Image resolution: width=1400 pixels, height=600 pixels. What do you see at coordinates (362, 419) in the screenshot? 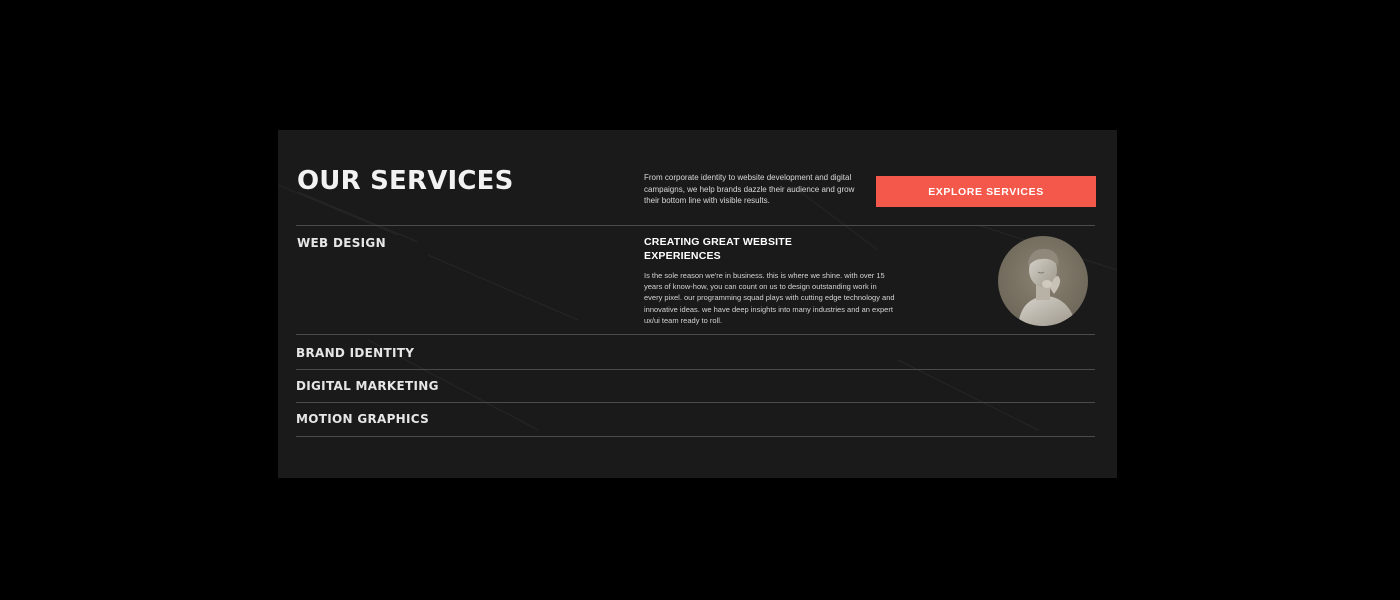
I see `service-item-motion-graphics: MOTION GRAPHICS` at bounding box center [362, 419].